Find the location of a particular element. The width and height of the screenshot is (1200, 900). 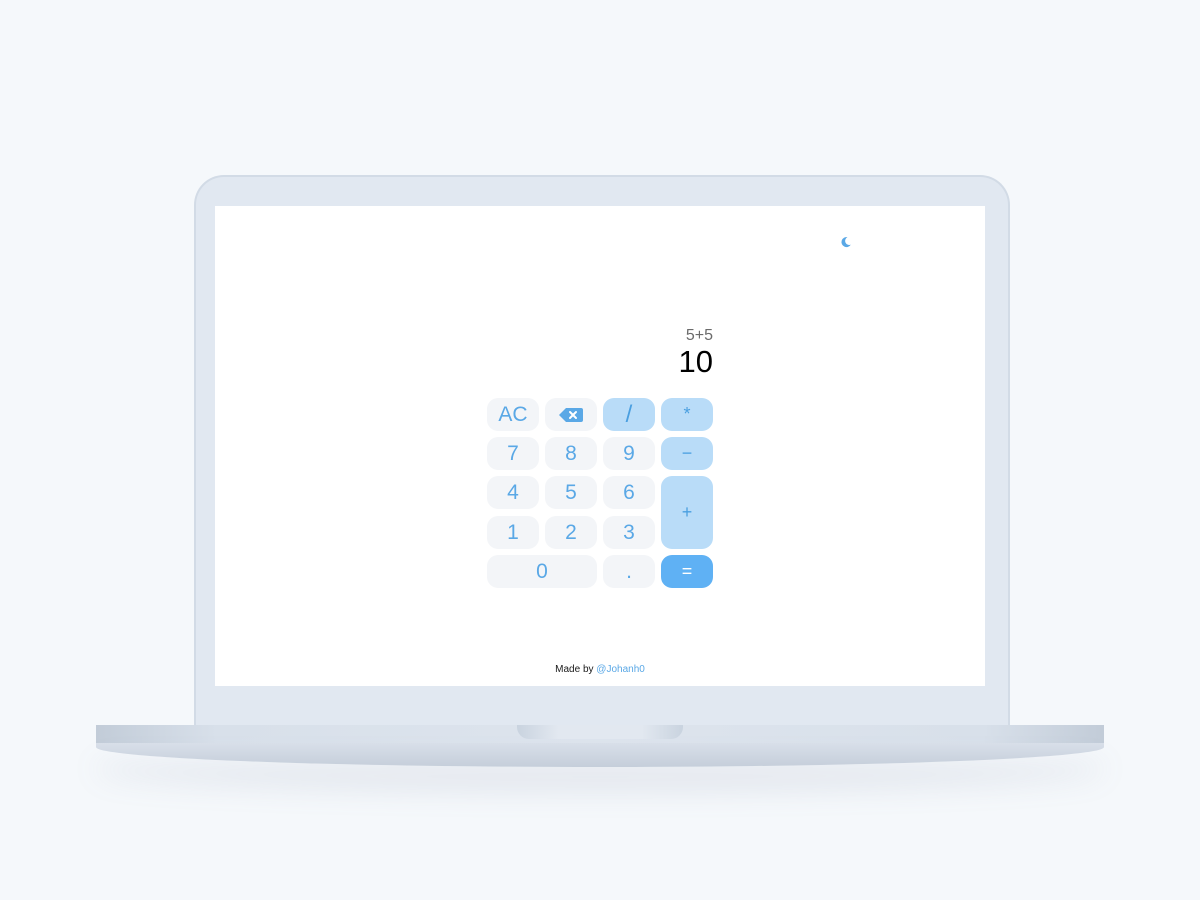

key-2: 2 is located at coordinates (571, 532).